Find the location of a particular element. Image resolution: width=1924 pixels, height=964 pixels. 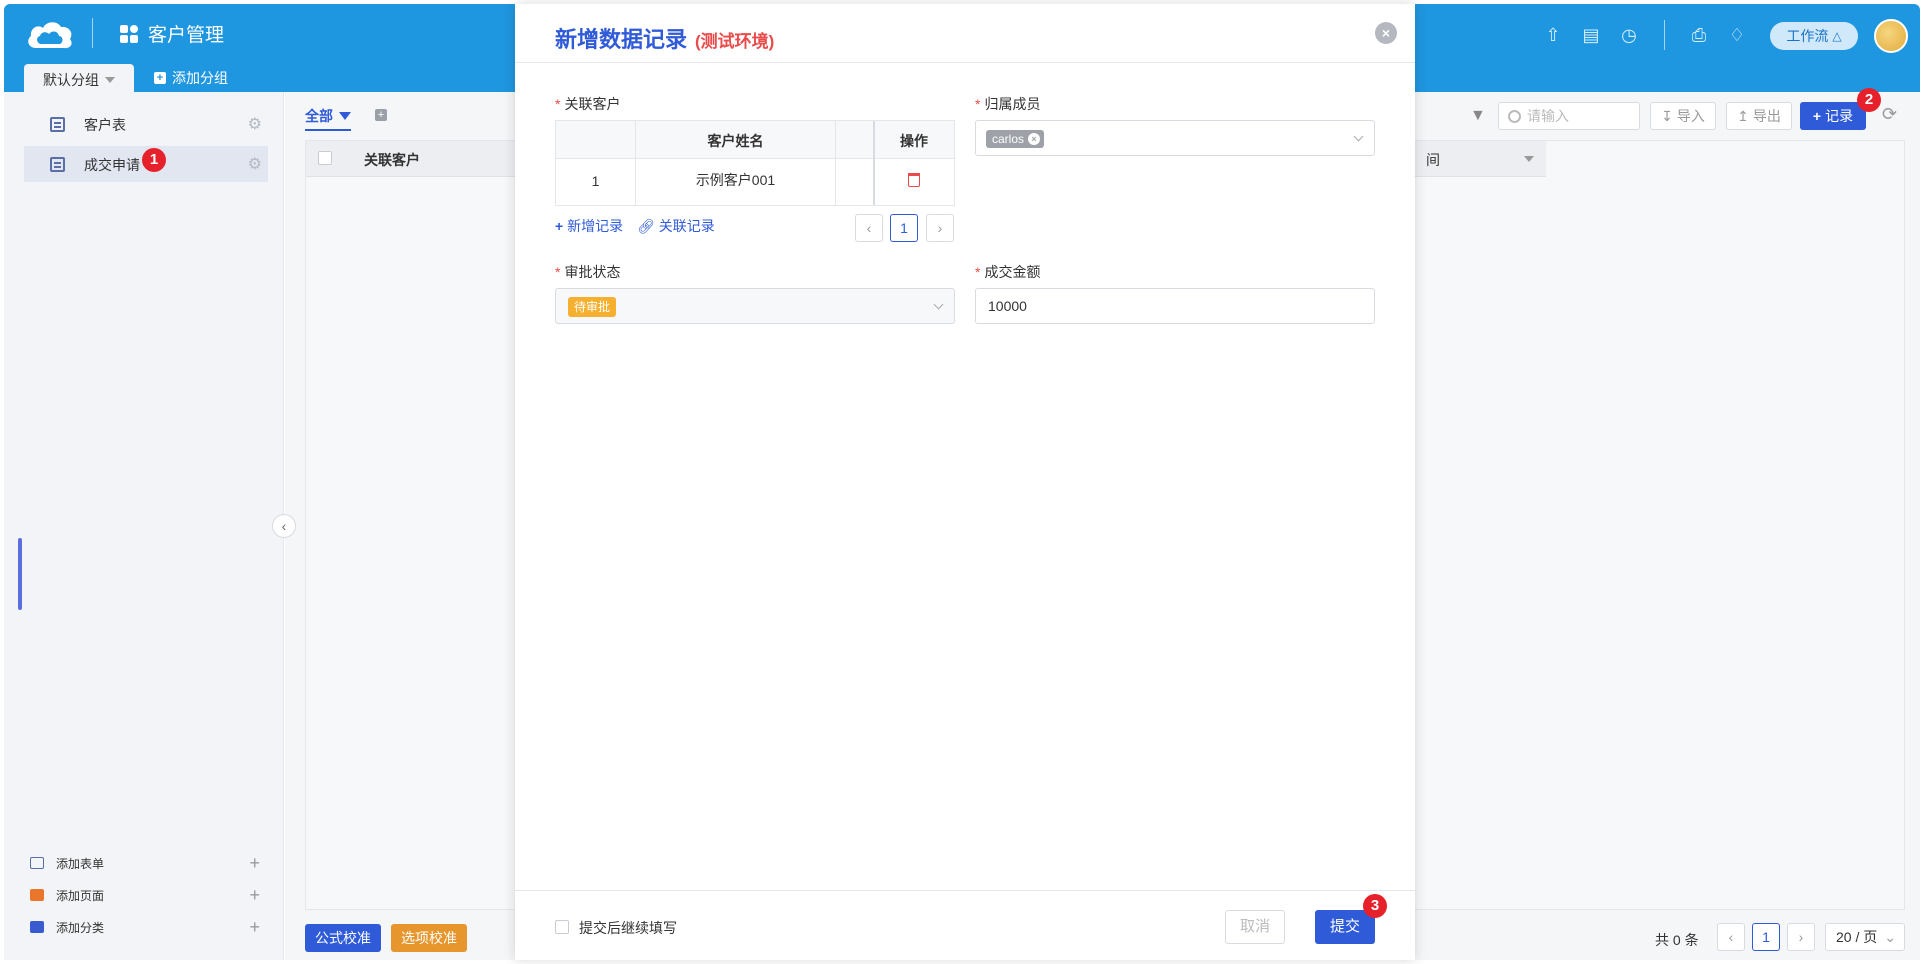

continue-after-submit-label: 提交后继续填写 is located at coordinates (628, 928).